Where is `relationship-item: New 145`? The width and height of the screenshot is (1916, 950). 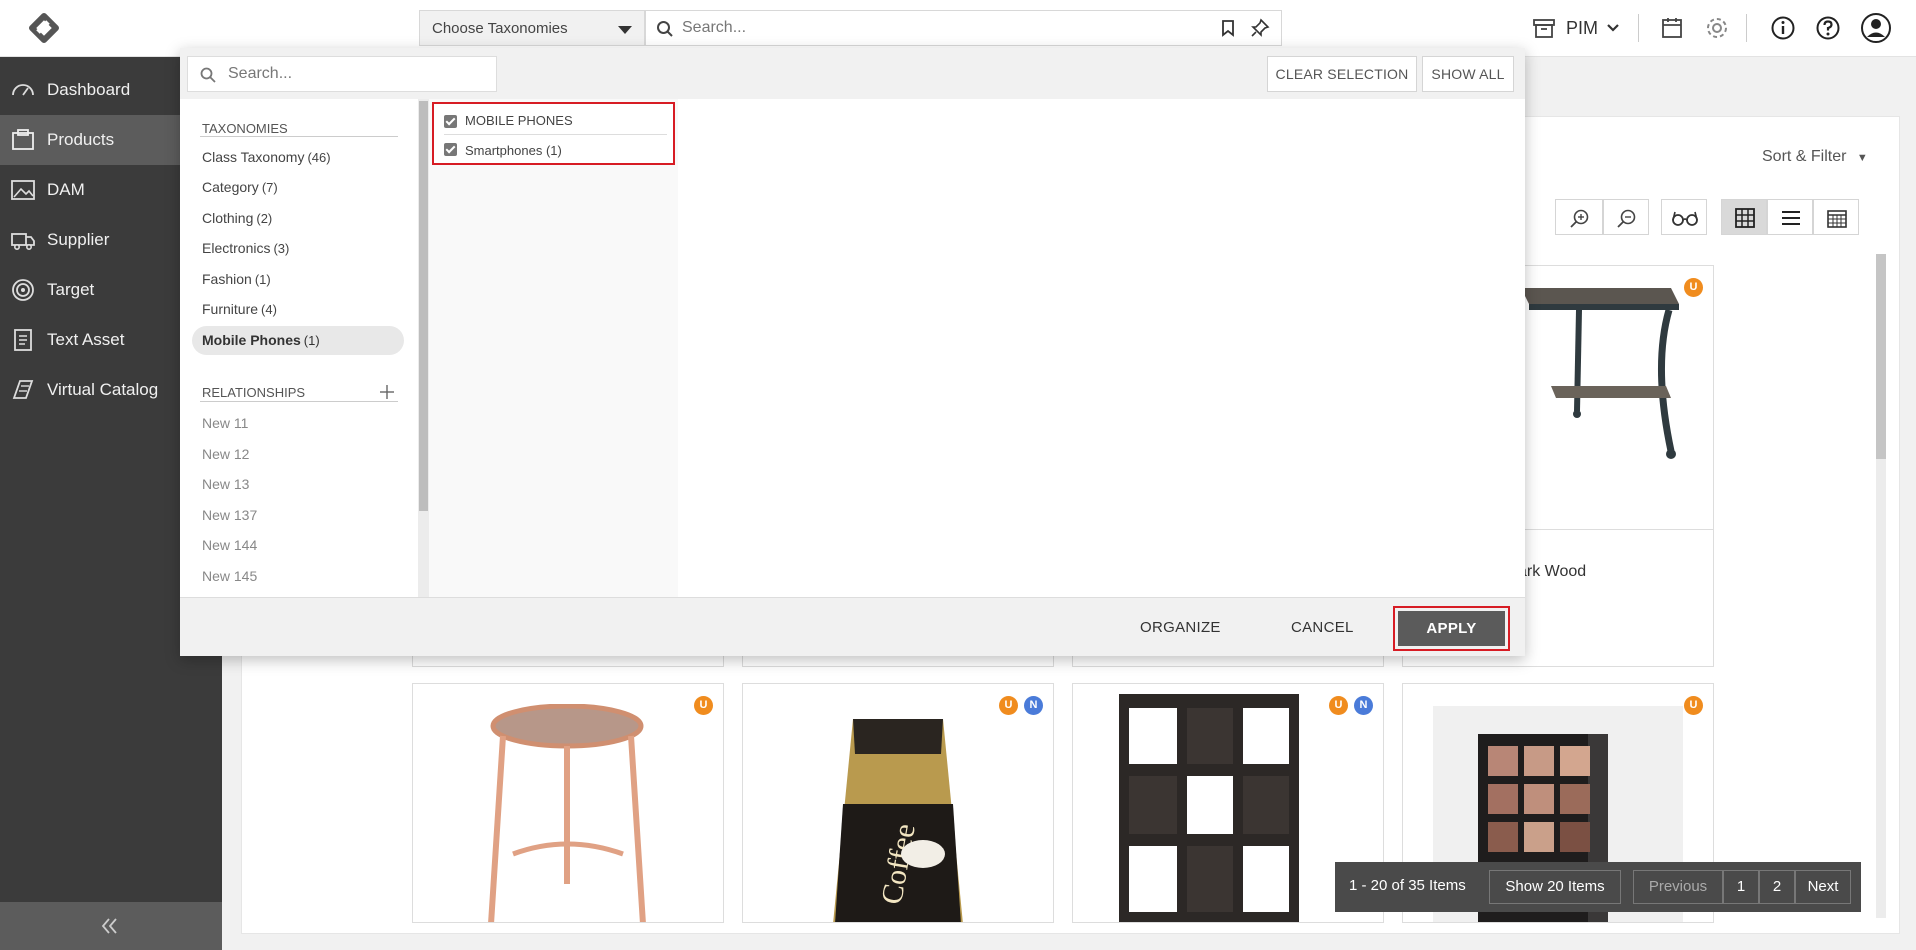
relationship-item: New 145 is located at coordinates (229, 576).